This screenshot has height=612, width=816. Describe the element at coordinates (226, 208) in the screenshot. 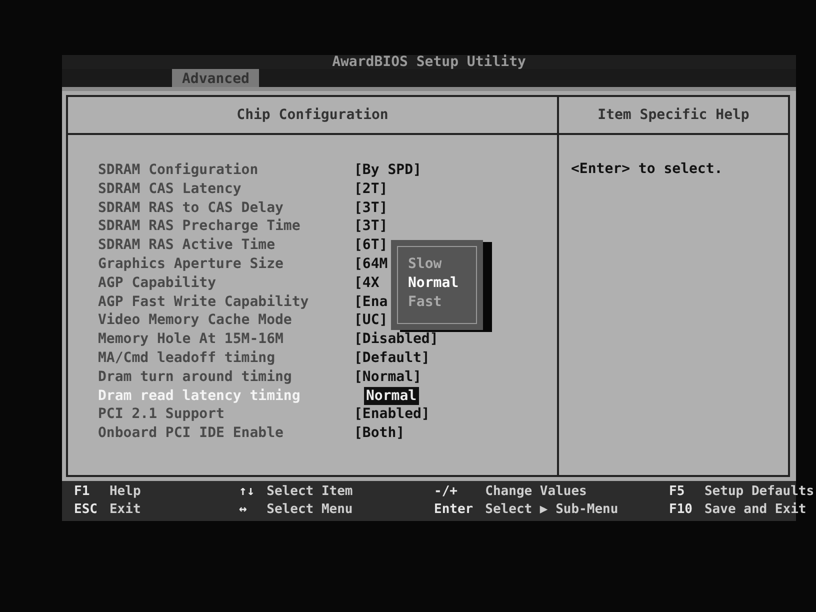

I see `setting-label: SDRAM RAS to CAS Delay` at that location.